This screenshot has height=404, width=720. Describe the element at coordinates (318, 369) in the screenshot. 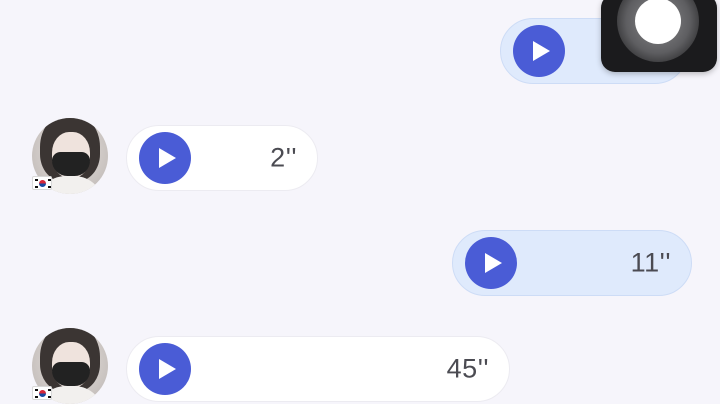

I see `voice-message-received: 45''` at that location.